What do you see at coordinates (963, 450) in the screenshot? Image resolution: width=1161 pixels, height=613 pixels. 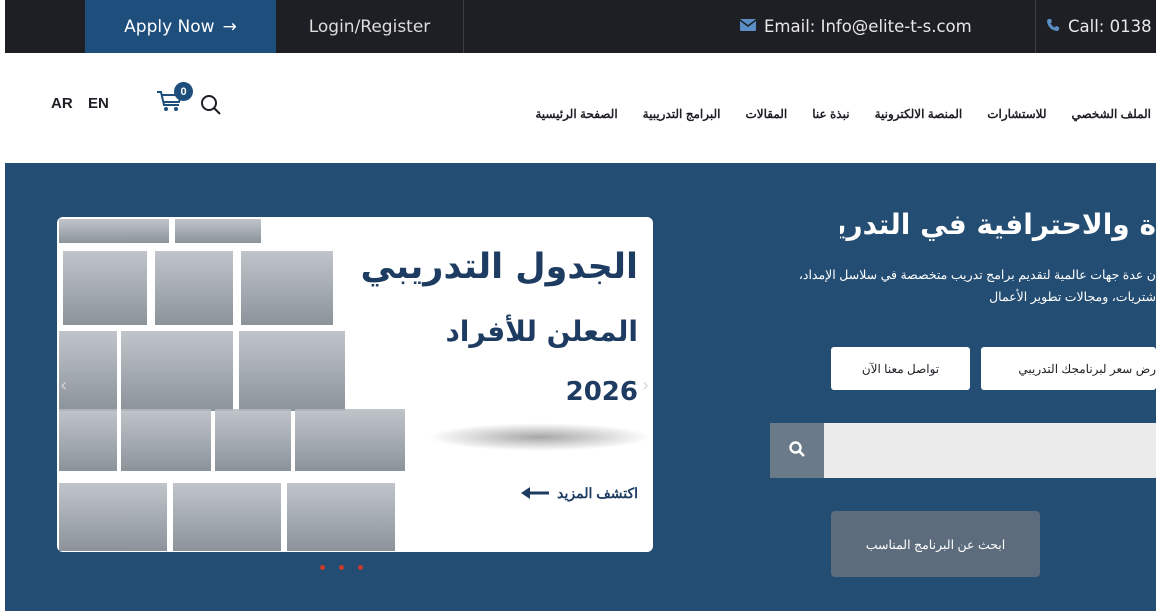 I see `program-search-input` at bounding box center [963, 450].